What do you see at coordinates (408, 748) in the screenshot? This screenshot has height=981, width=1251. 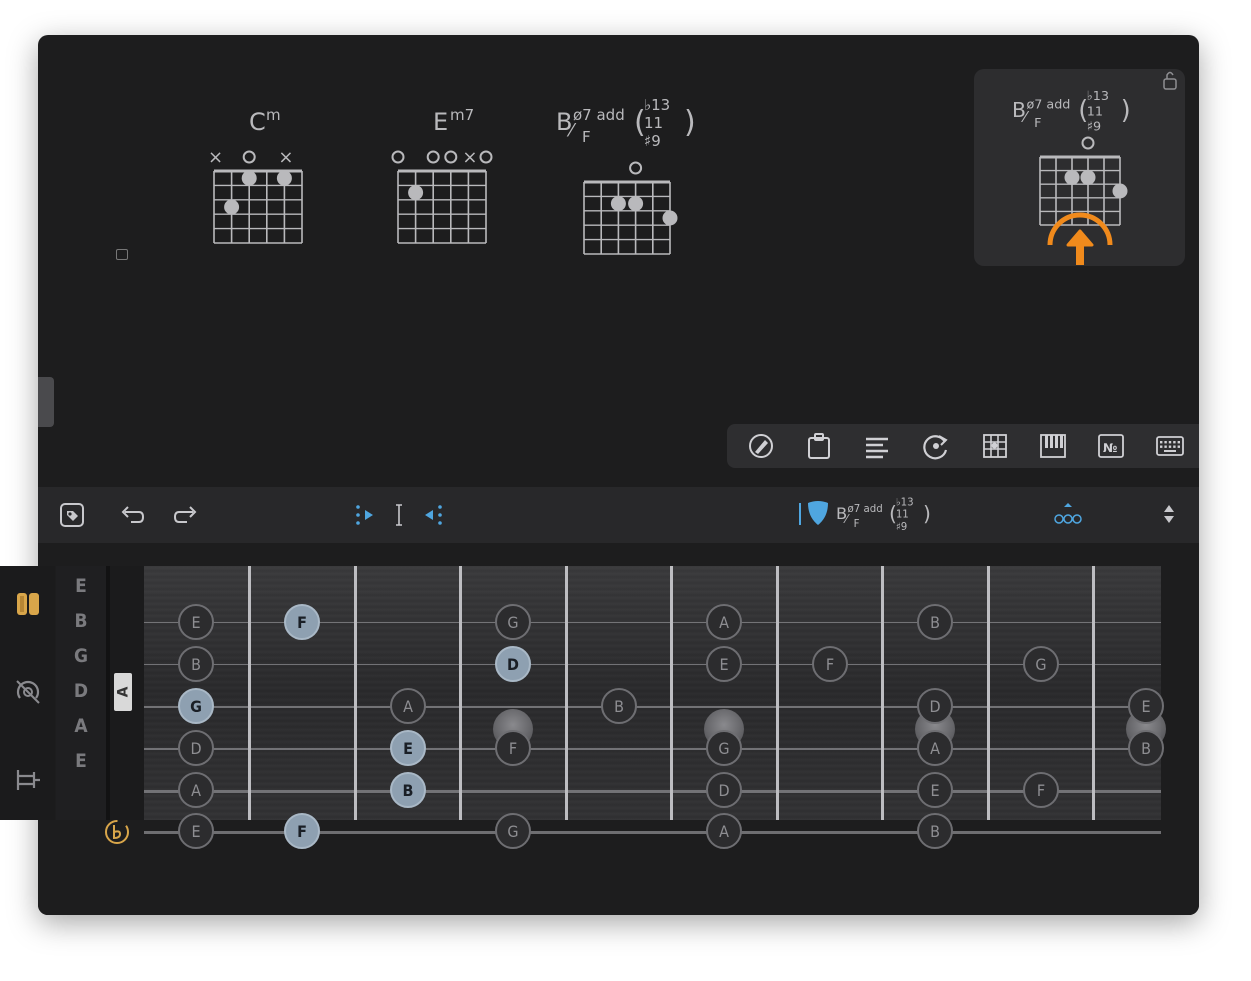 I see `active-note: E` at bounding box center [408, 748].